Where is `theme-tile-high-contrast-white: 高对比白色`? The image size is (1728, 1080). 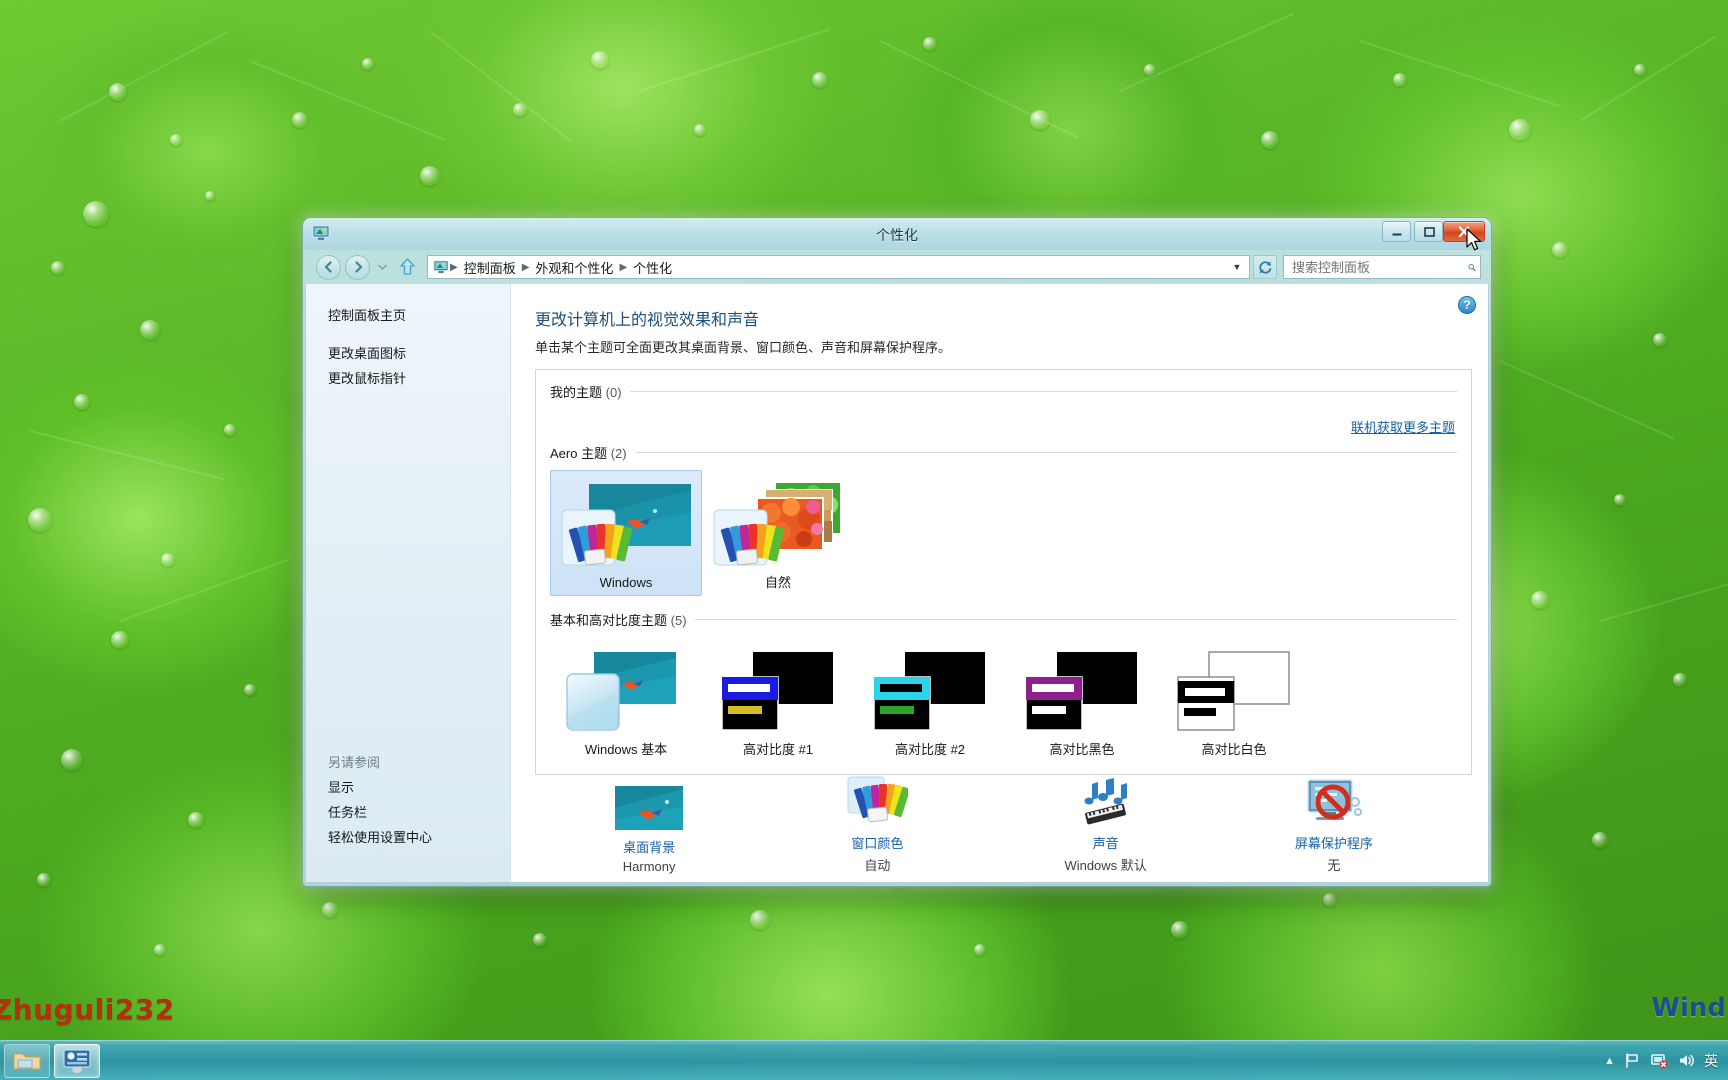
theme-tile-high-contrast-white: 高对比白色 is located at coordinates (1234, 700).